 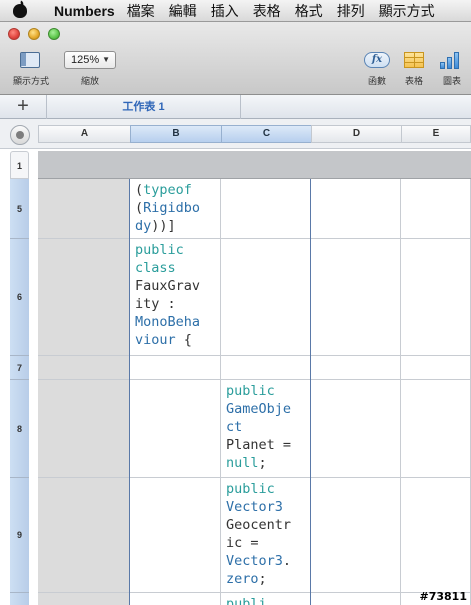 What do you see at coordinates (129, 392) in the screenshot?
I see `selection-border-left` at bounding box center [129, 392].